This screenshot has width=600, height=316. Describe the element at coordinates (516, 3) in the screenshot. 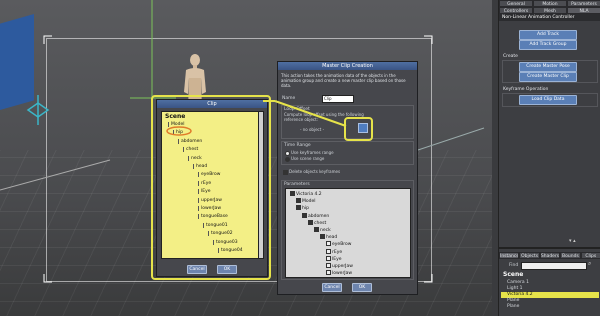

I see `tab-general: General` at that location.